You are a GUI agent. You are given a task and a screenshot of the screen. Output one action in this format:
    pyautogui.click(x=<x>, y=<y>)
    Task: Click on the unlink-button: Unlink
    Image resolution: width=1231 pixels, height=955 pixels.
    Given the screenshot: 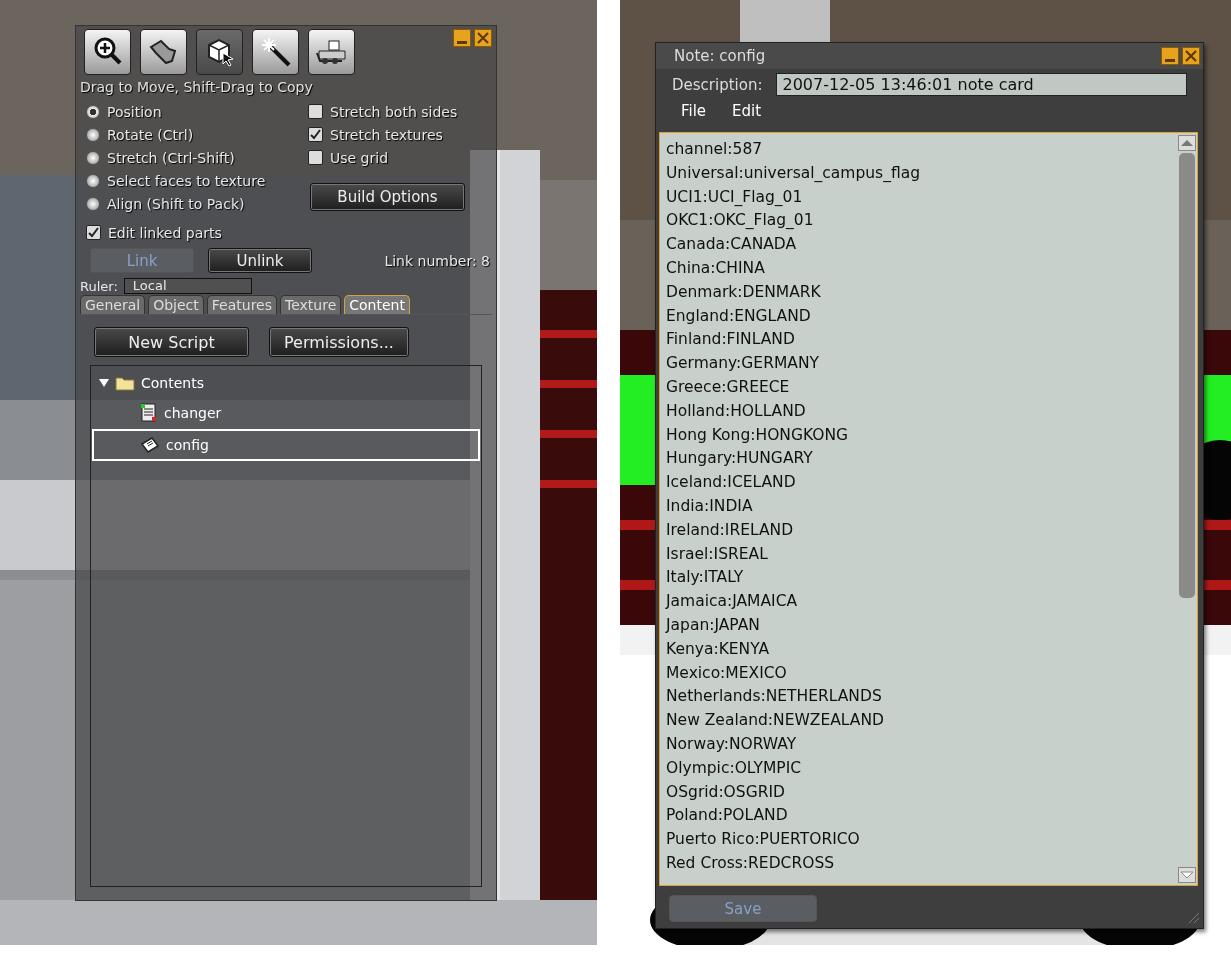 What is the action you would take?
    pyautogui.click(x=260, y=260)
    